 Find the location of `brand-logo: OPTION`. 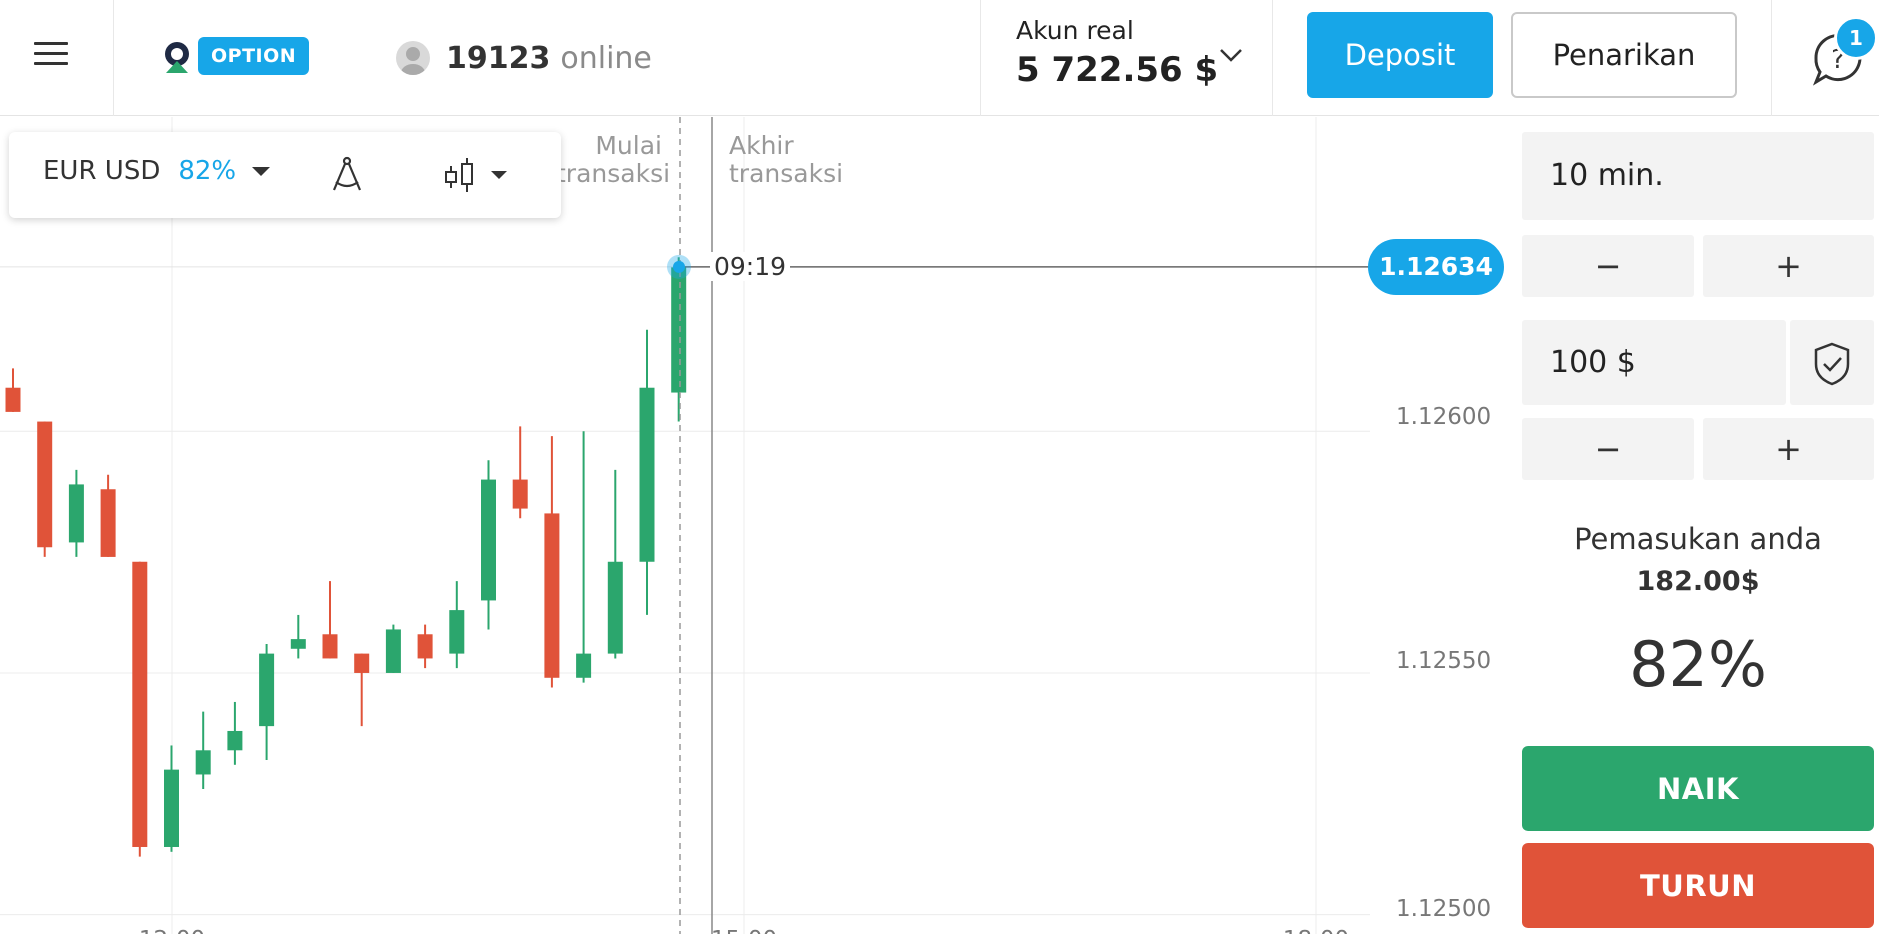

brand-logo: OPTION is located at coordinates (235, 56).